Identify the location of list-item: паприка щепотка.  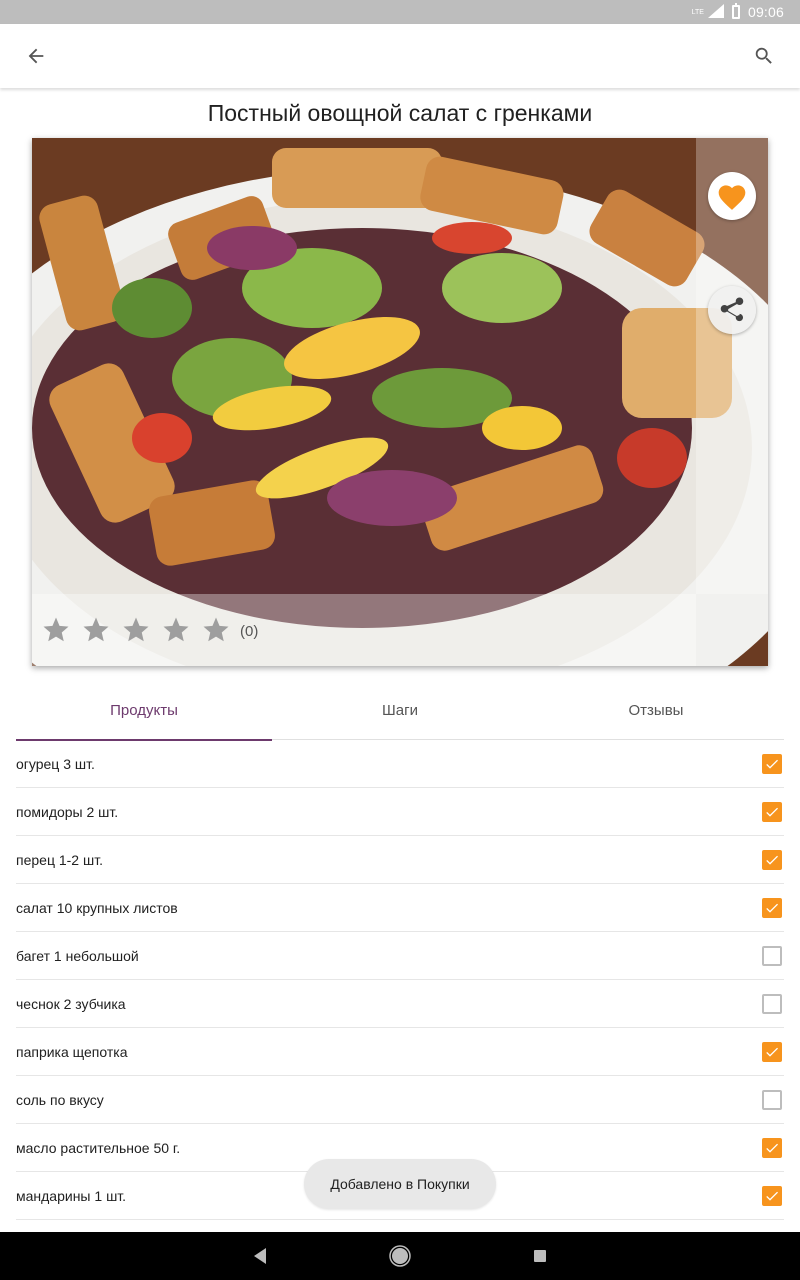
(400, 1052).